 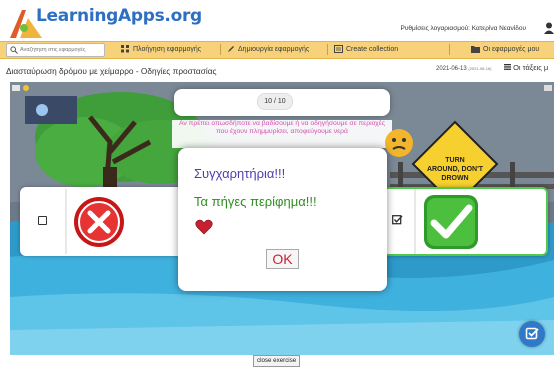 I want to click on x-mark-icon, so click(x=99, y=222).